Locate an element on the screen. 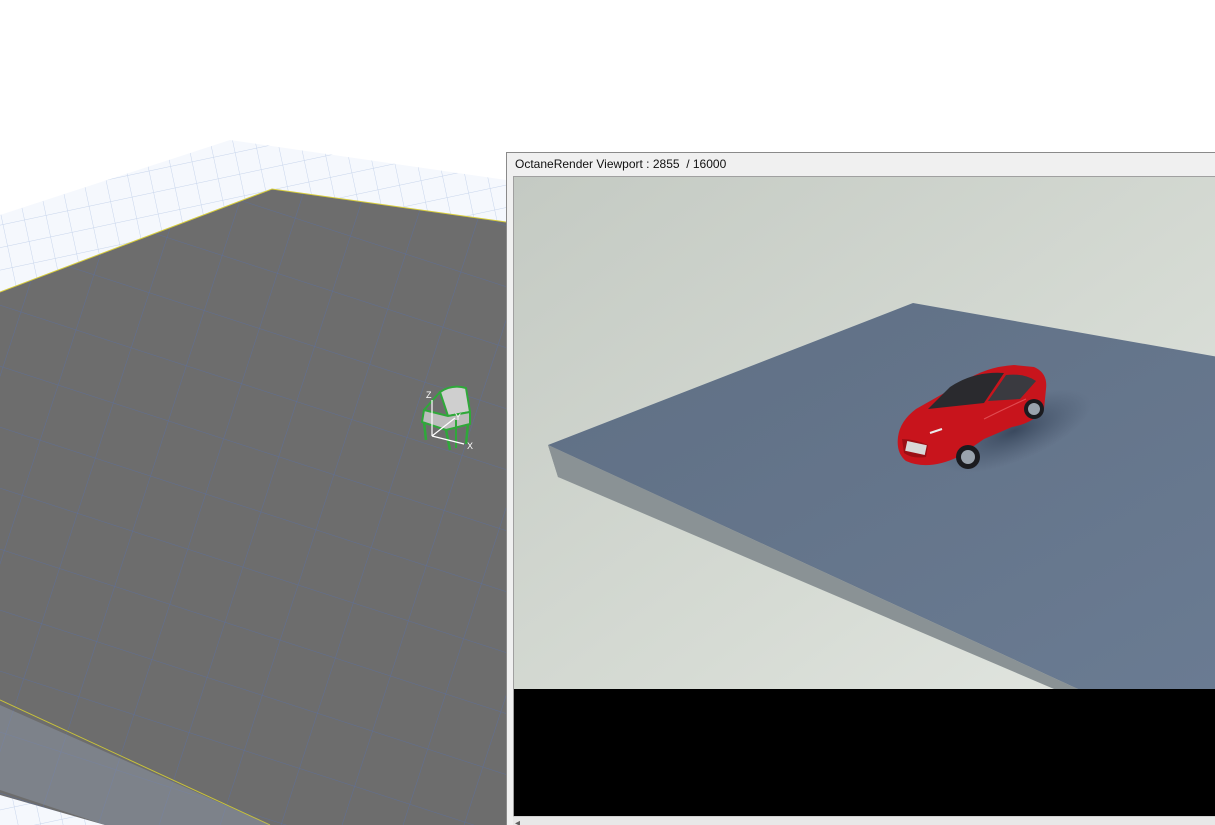  render-viewport-title: OctaneRender Viewport : 2855 / 16000 is located at coordinates (621, 164).